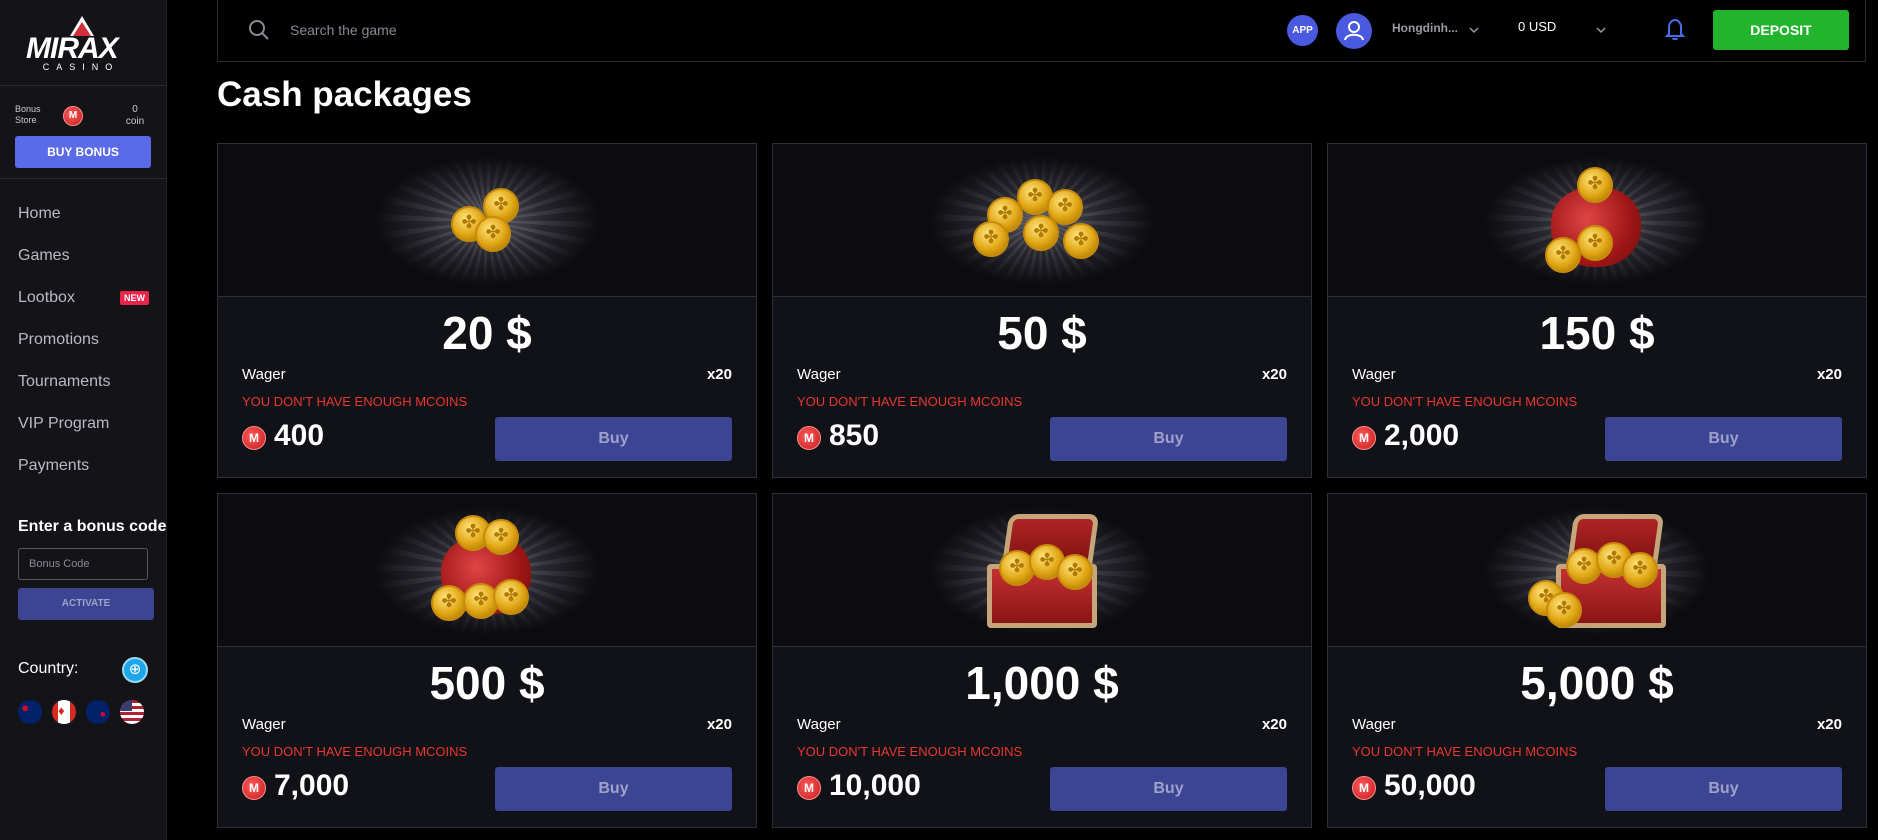  I want to click on sidebar-item-label: Lootbox, so click(46, 297).